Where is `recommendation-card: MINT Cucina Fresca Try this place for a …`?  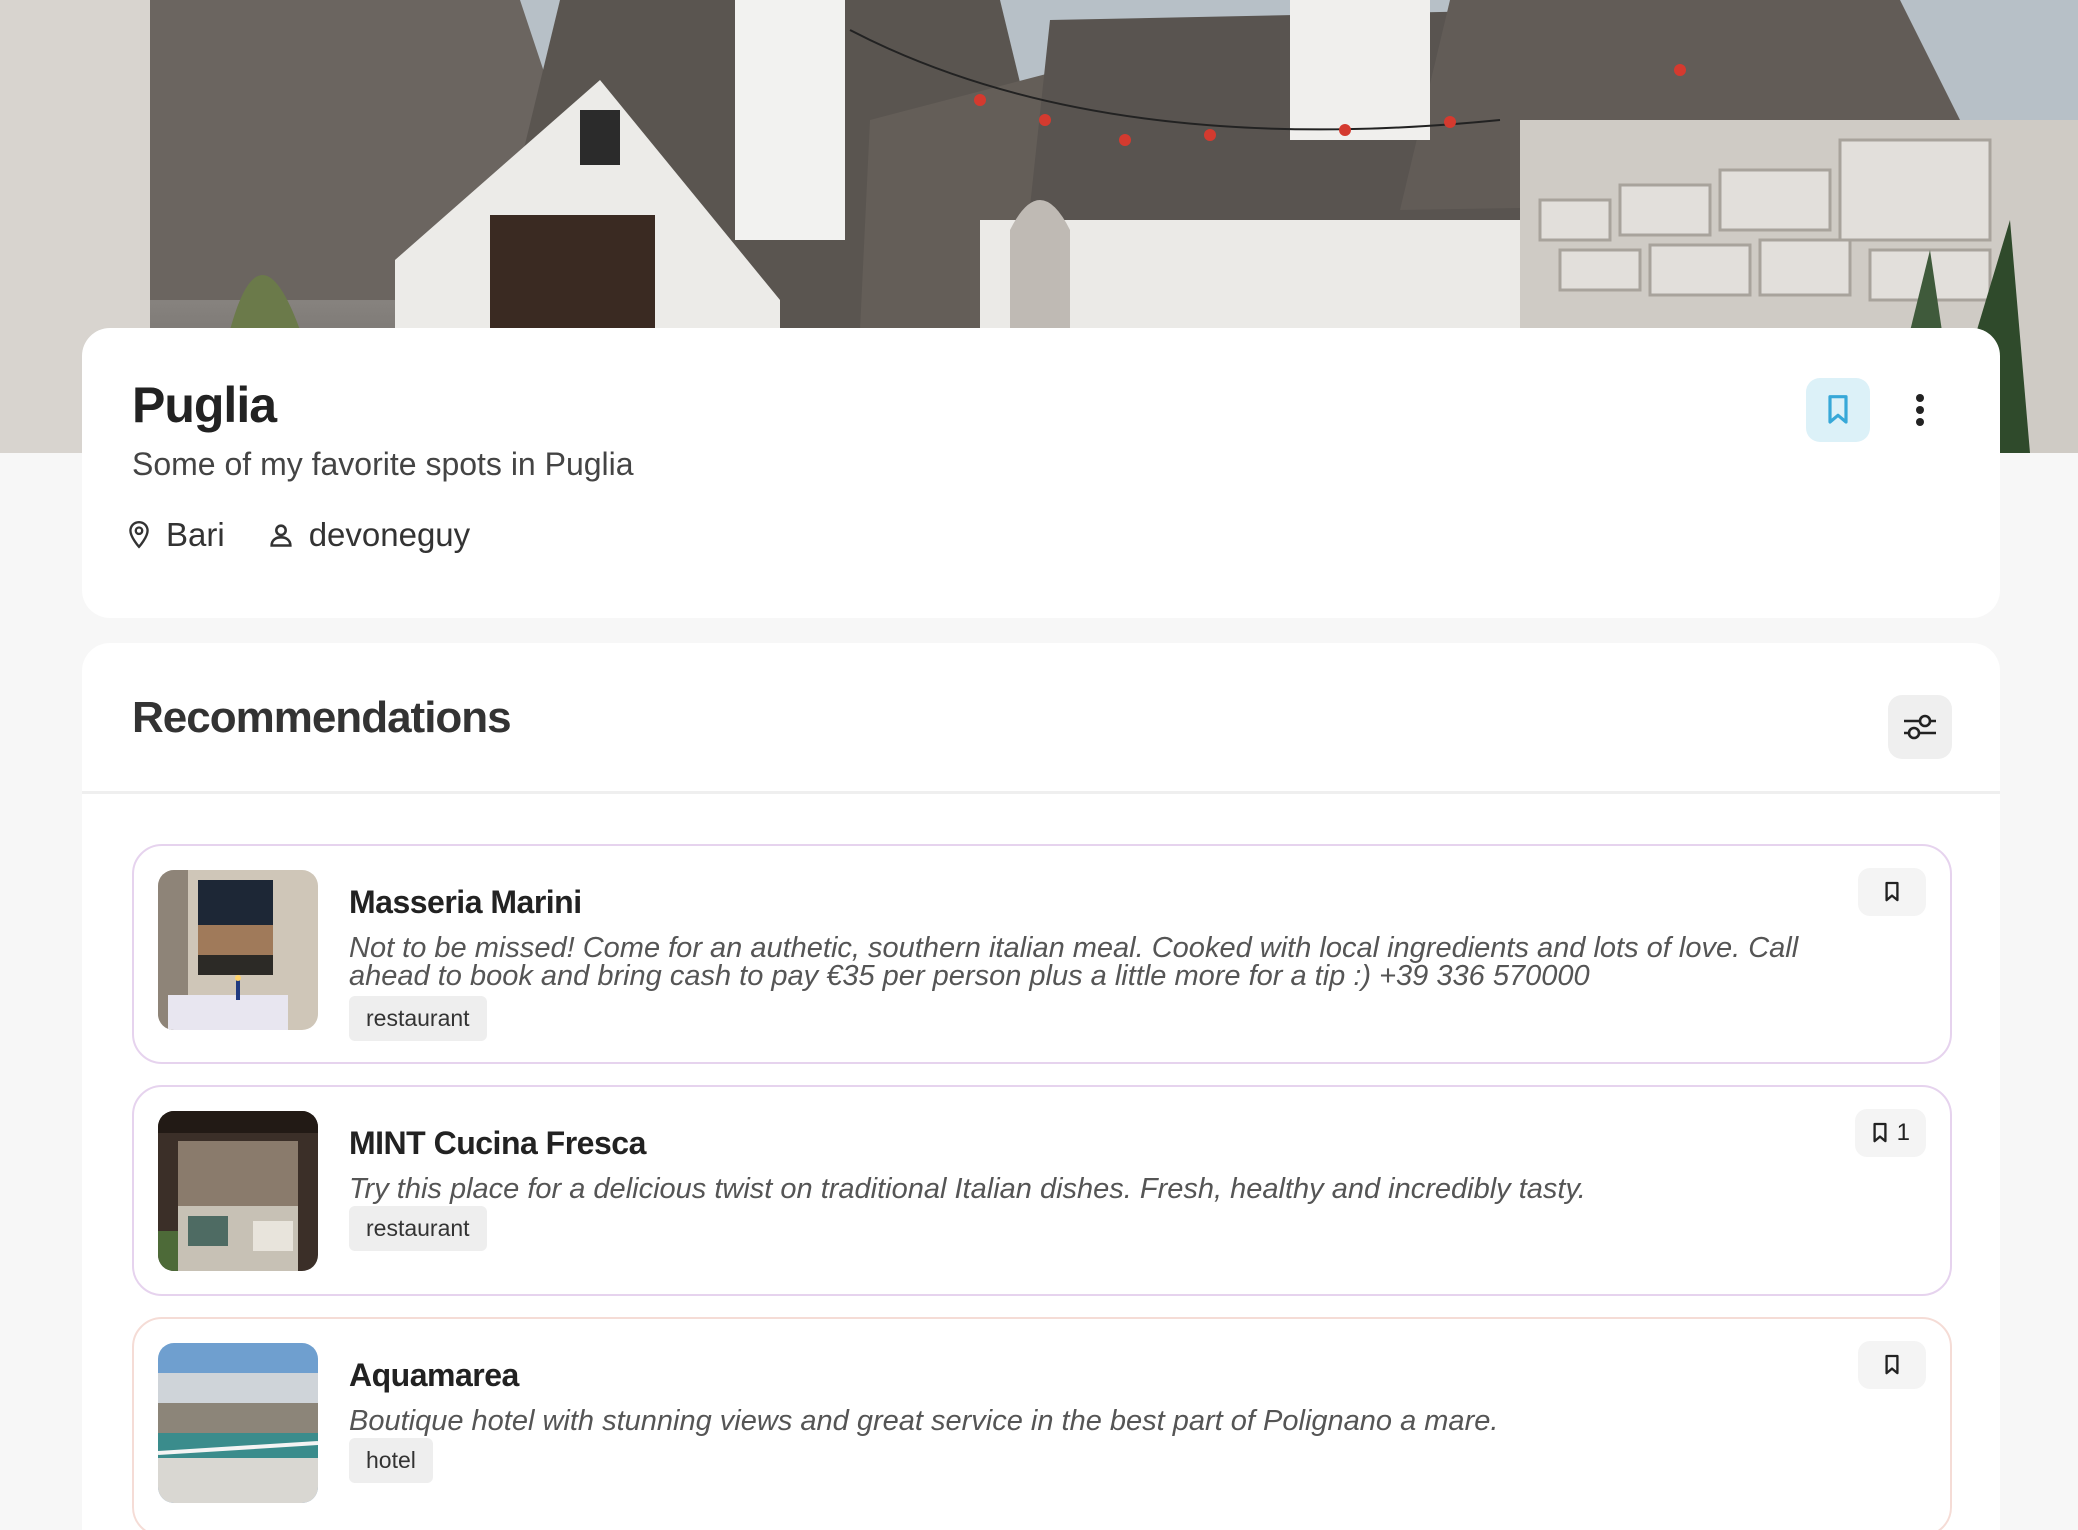 recommendation-card: MINT Cucina Fresca Try this place for a … is located at coordinates (1042, 1190).